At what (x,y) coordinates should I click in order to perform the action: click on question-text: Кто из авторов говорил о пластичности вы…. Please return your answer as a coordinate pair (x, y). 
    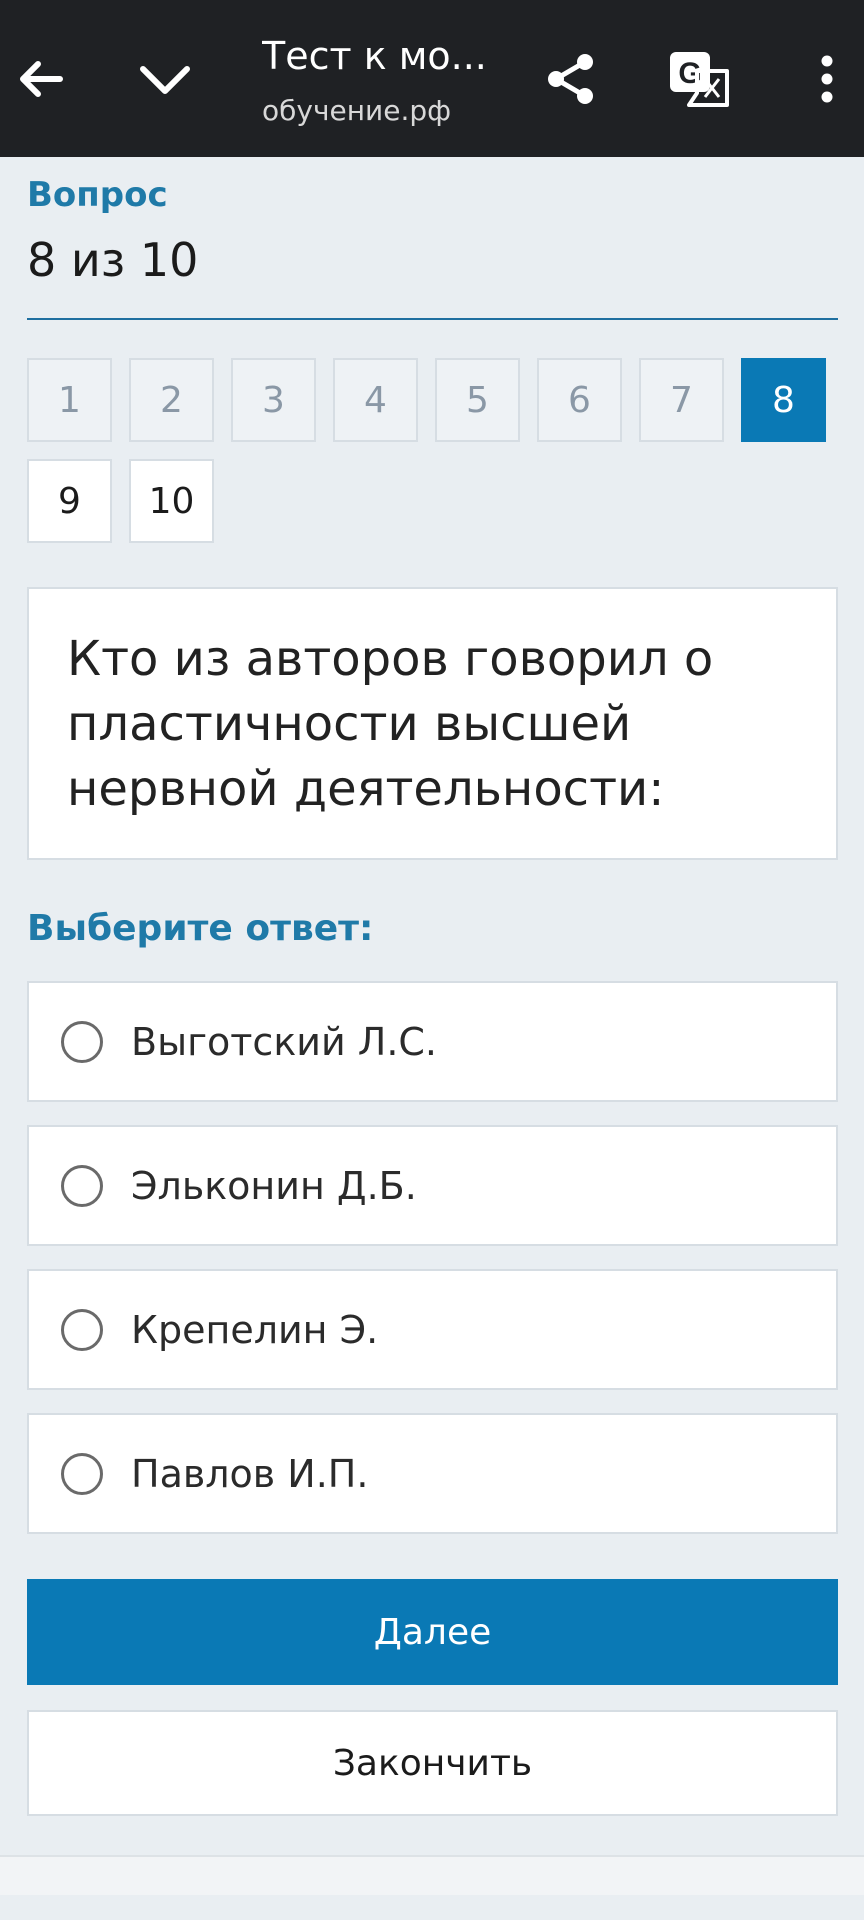
    Looking at the image, I should click on (390, 724).